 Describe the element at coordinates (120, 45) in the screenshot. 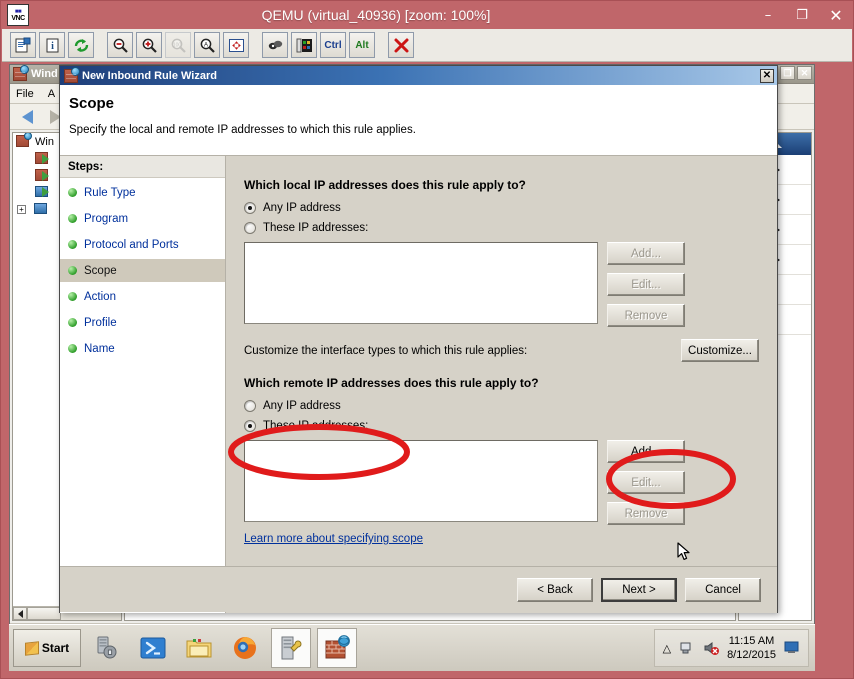

I see `zoom-out-icon` at that location.